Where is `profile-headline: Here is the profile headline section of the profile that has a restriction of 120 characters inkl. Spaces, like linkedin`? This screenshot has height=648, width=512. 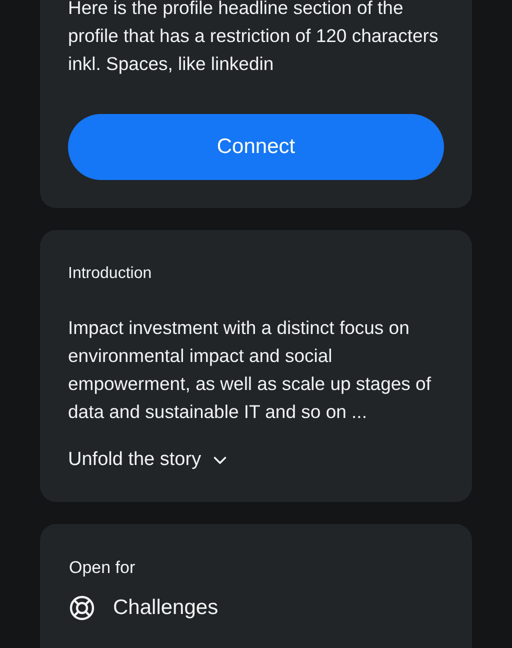
profile-headline: Here is the profile headline section of the profile that has a restriction of 120 characters inkl. Spaces, like linkedin is located at coordinates (254, 38).